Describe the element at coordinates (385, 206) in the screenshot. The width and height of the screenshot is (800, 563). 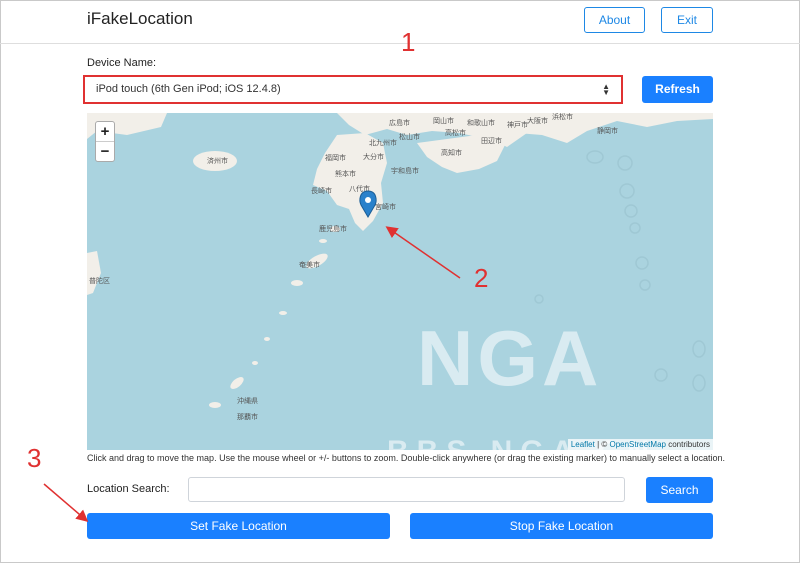
I see `map-label: 宮崎市` at that location.